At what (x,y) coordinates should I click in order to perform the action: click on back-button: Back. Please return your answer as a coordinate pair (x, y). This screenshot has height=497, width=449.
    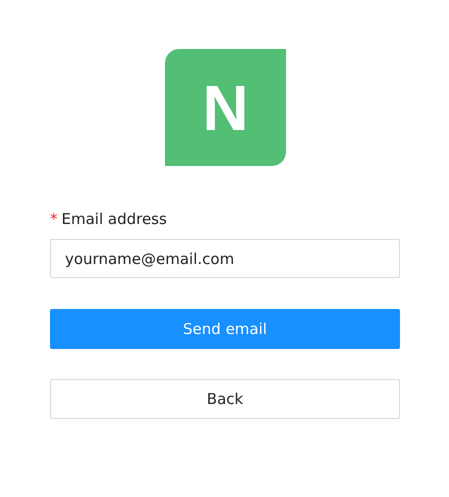
    Looking at the image, I should click on (225, 399).